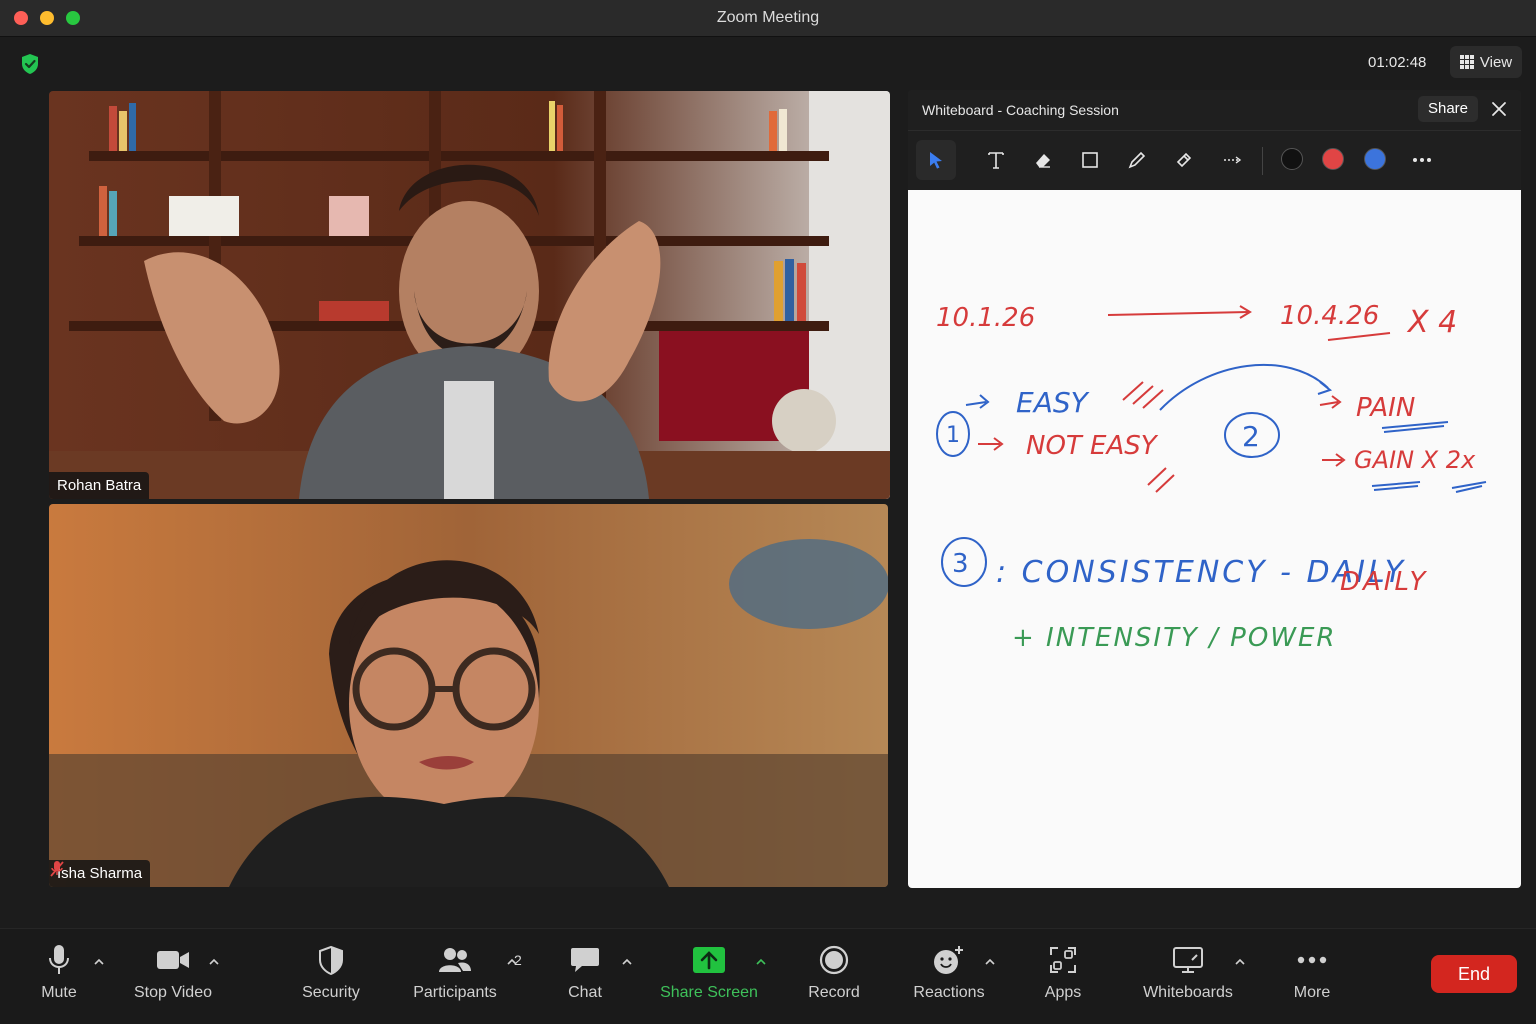  What do you see at coordinates (1312, 971) in the screenshot?
I see `more-button: More` at bounding box center [1312, 971].